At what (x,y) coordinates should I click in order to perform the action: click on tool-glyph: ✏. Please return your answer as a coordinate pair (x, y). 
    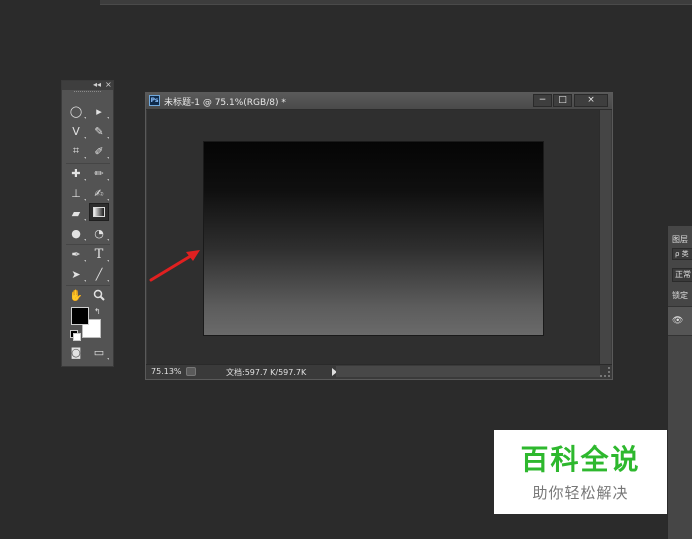
    Looking at the image, I should click on (99, 173).